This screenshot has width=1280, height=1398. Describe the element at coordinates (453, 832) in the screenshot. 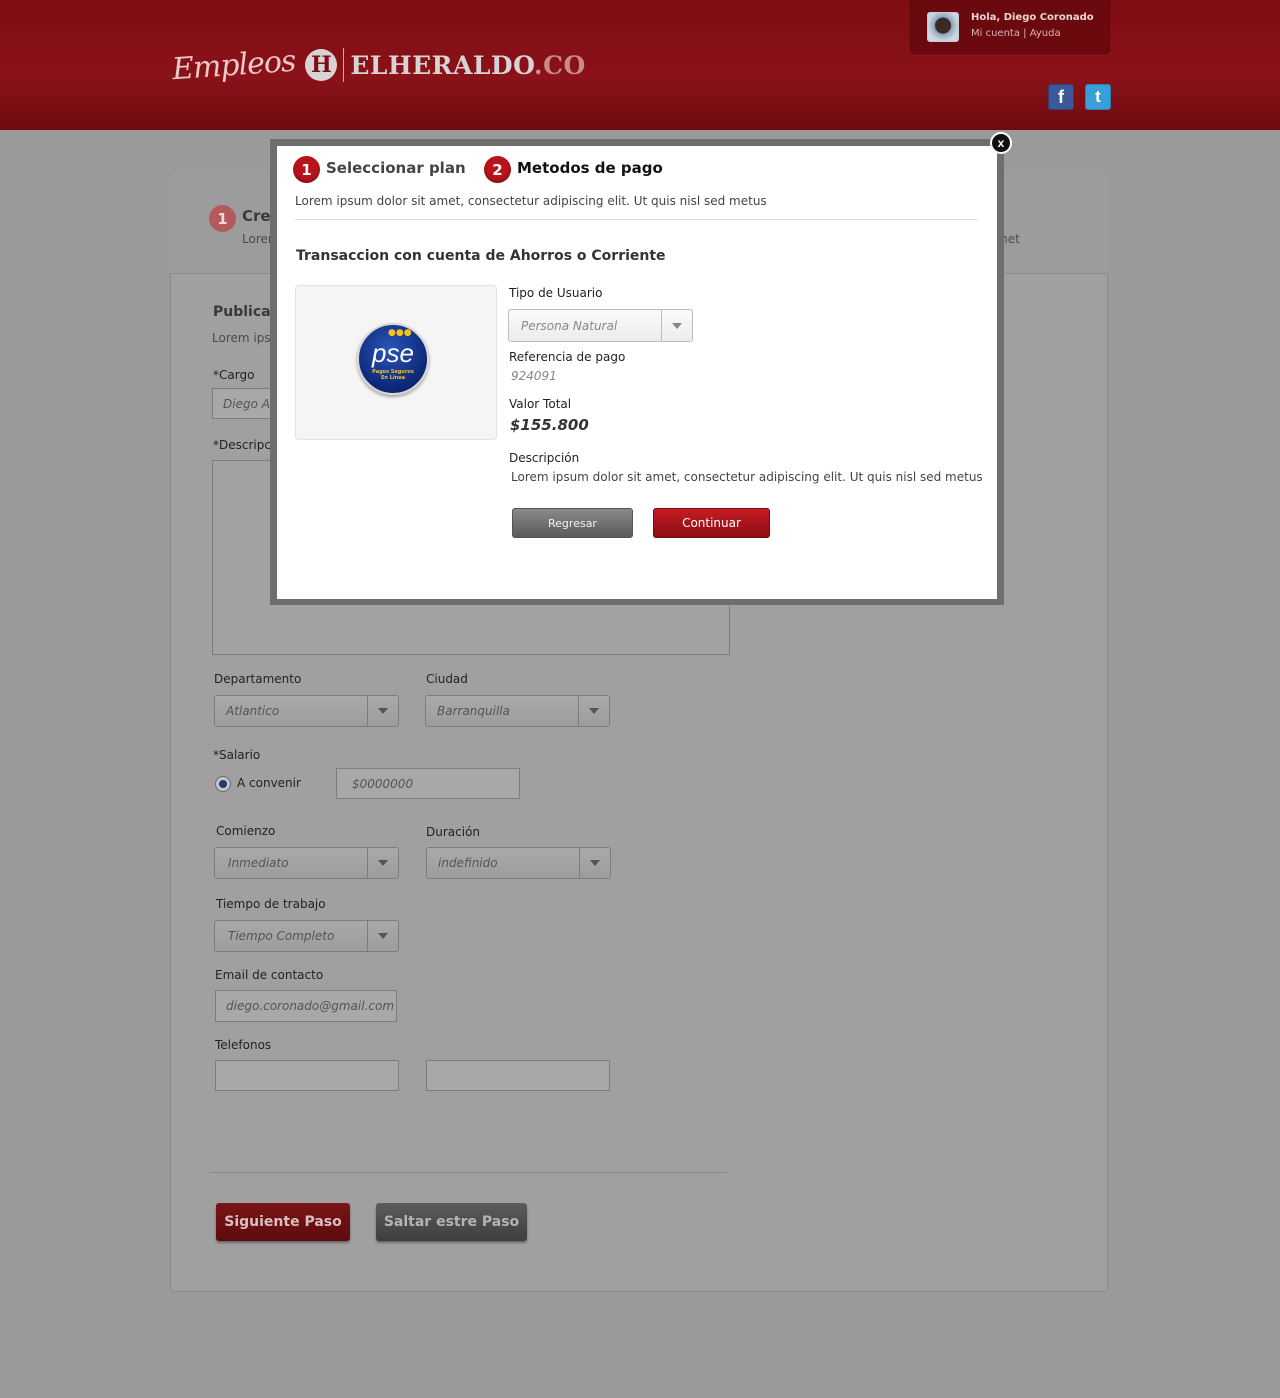

I see `duracion-label: Duración` at that location.